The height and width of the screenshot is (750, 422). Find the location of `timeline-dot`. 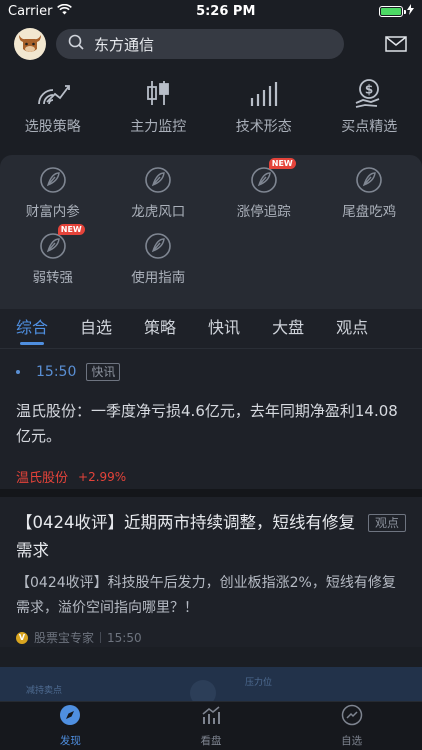

timeline-dot is located at coordinates (18, 372).